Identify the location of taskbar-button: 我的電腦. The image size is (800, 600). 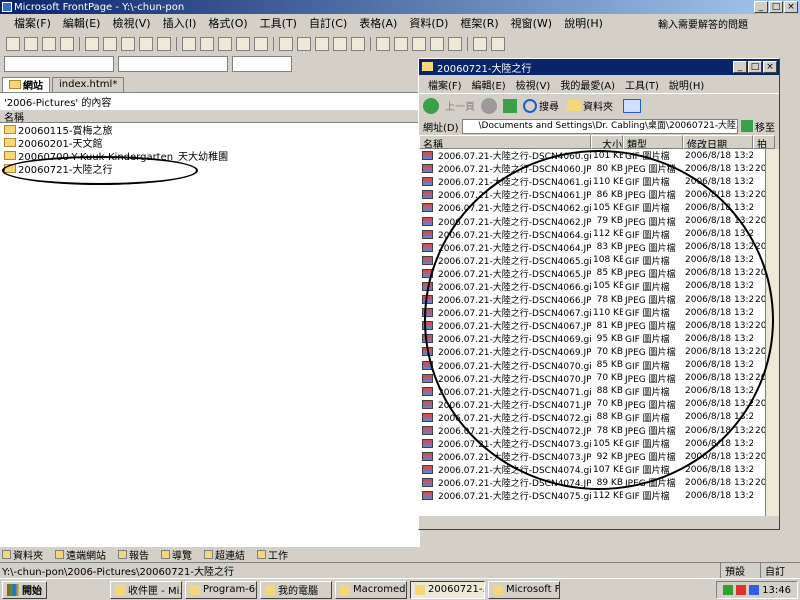
(296, 589).